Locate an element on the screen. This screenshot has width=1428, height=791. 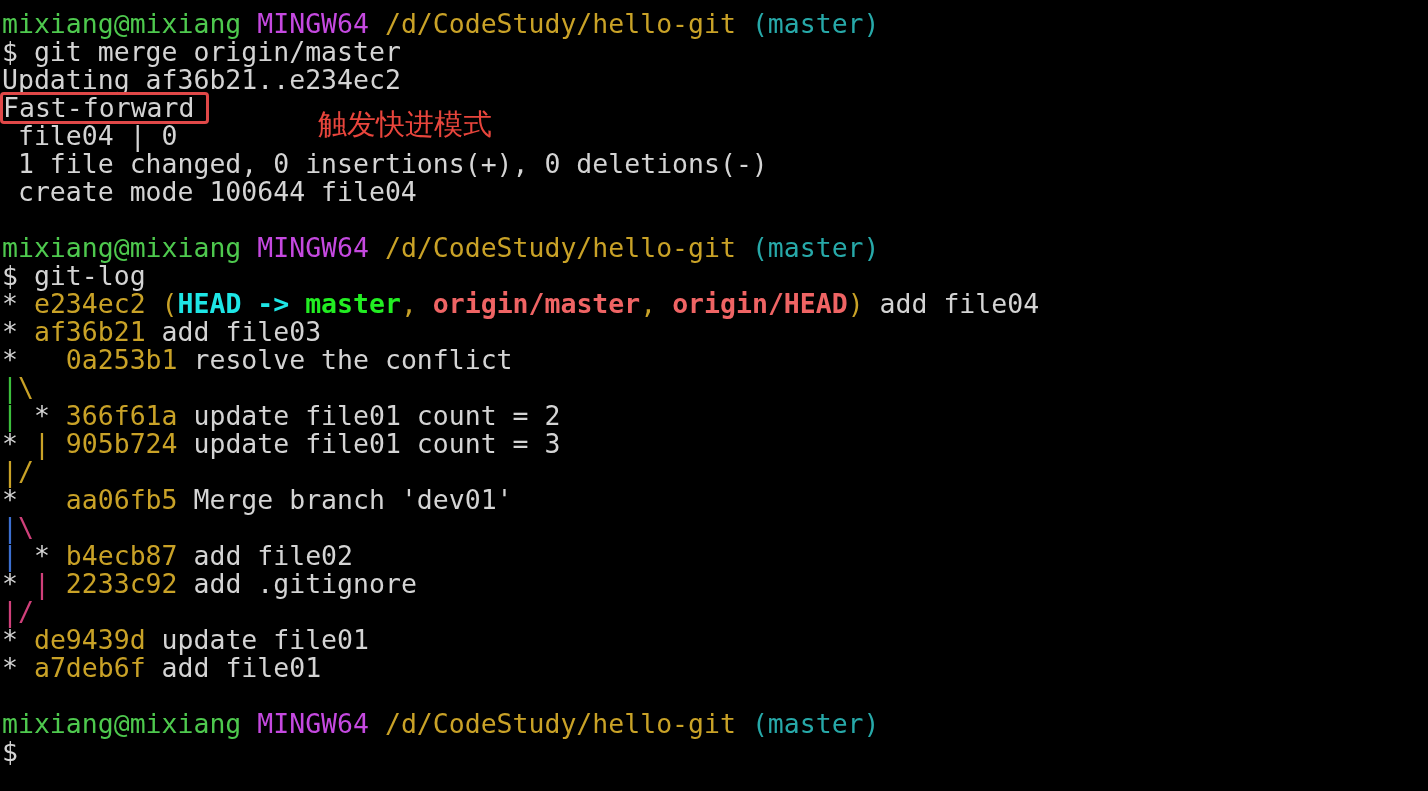
terminal-line: 1 file changed, 0 insertions(+), 0 deletions(-) is located at coordinates (392, 164).